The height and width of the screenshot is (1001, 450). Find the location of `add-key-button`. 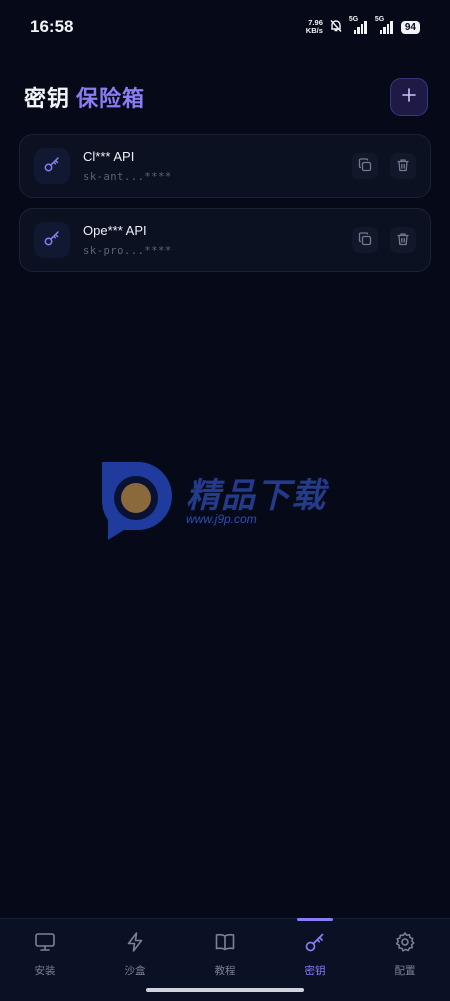

add-key-button is located at coordinates (409, 97).